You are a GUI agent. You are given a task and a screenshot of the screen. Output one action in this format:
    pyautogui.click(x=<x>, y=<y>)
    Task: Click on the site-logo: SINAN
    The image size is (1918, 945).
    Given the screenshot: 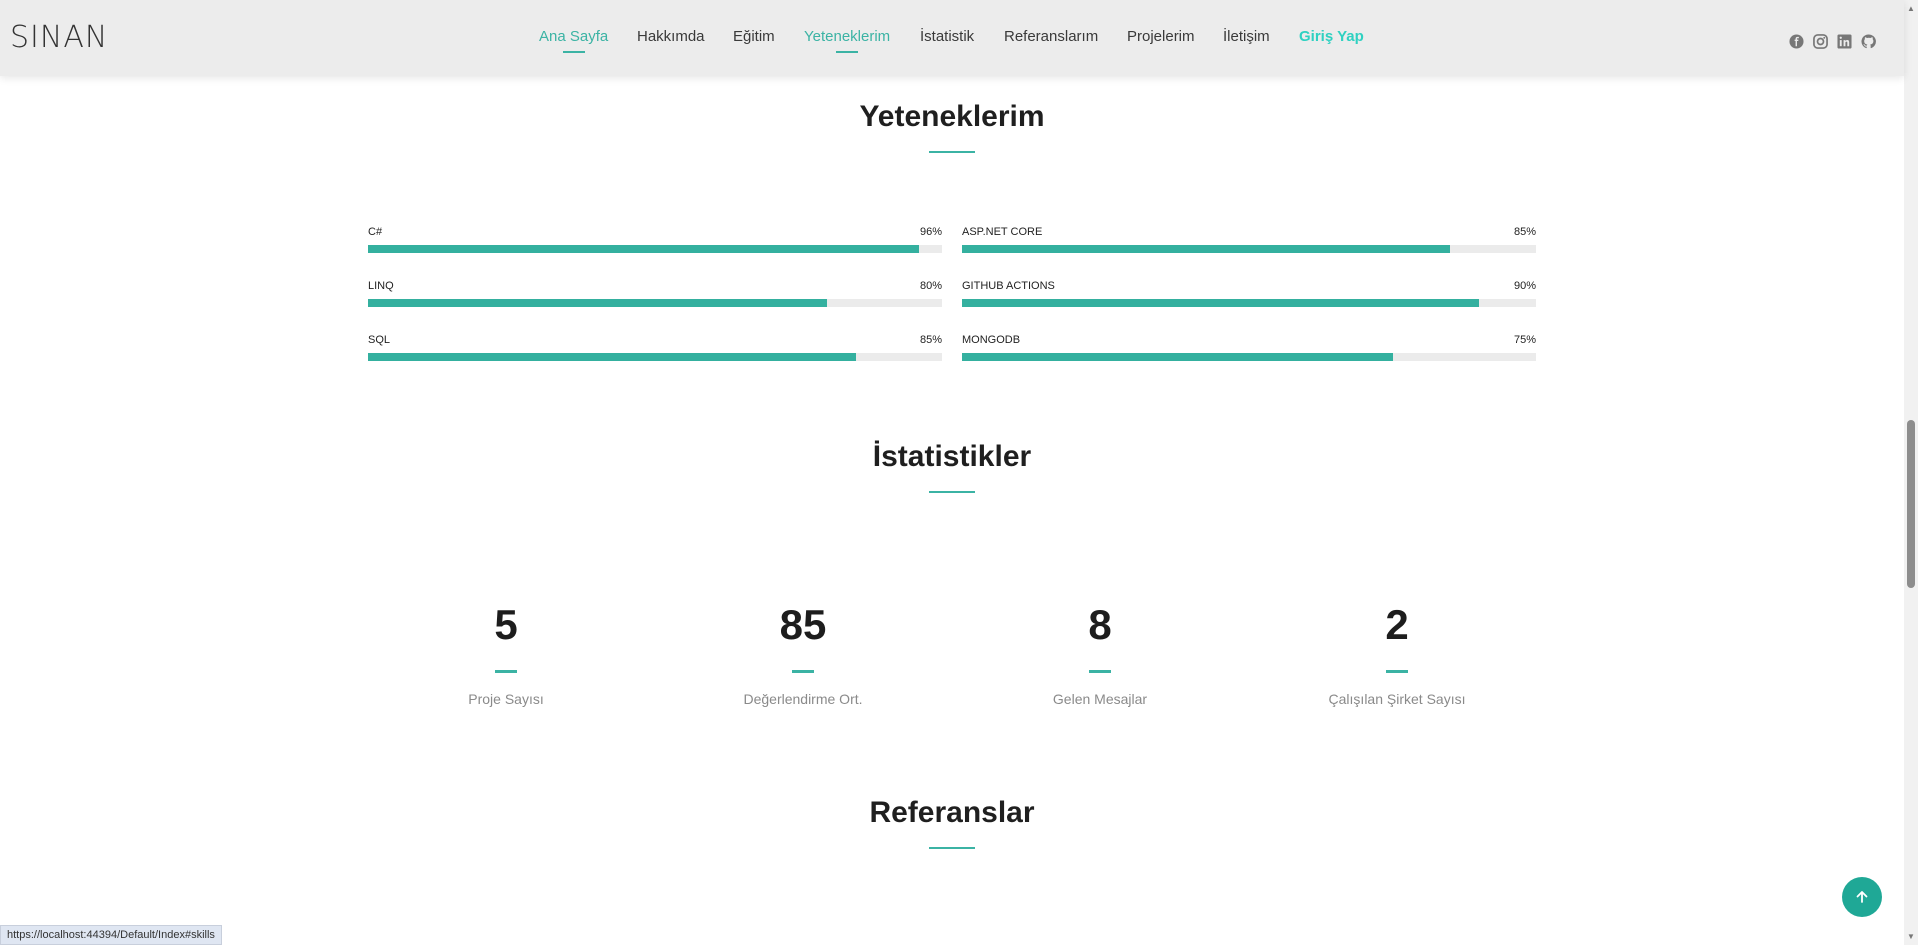 What is the action you would take?
    pyautogui.click(x=59, y=37)
    